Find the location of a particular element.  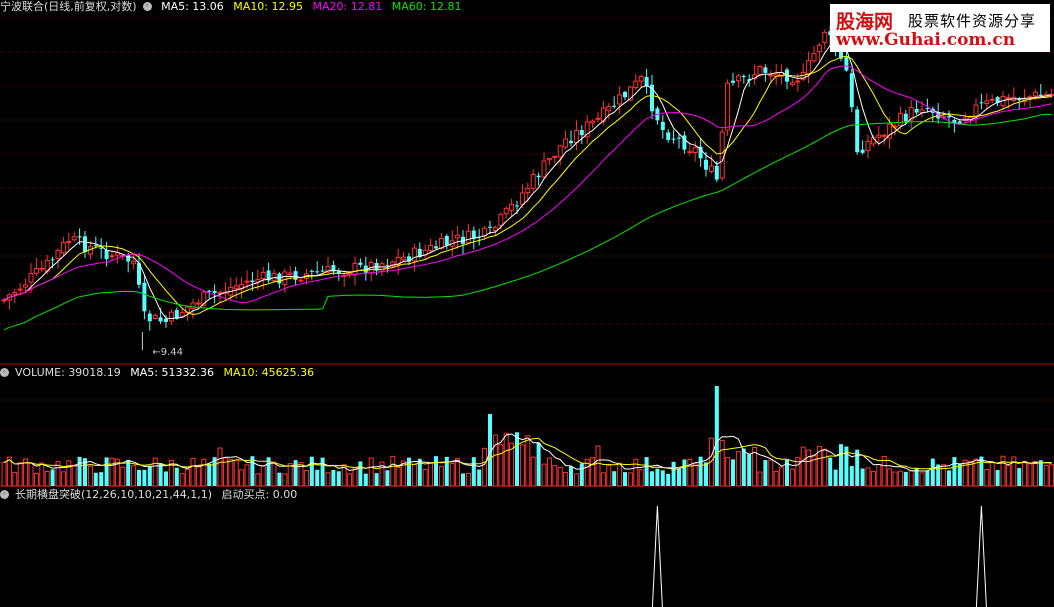

indicator-settings-icon: ◦ is located at coordinates (4, 494).